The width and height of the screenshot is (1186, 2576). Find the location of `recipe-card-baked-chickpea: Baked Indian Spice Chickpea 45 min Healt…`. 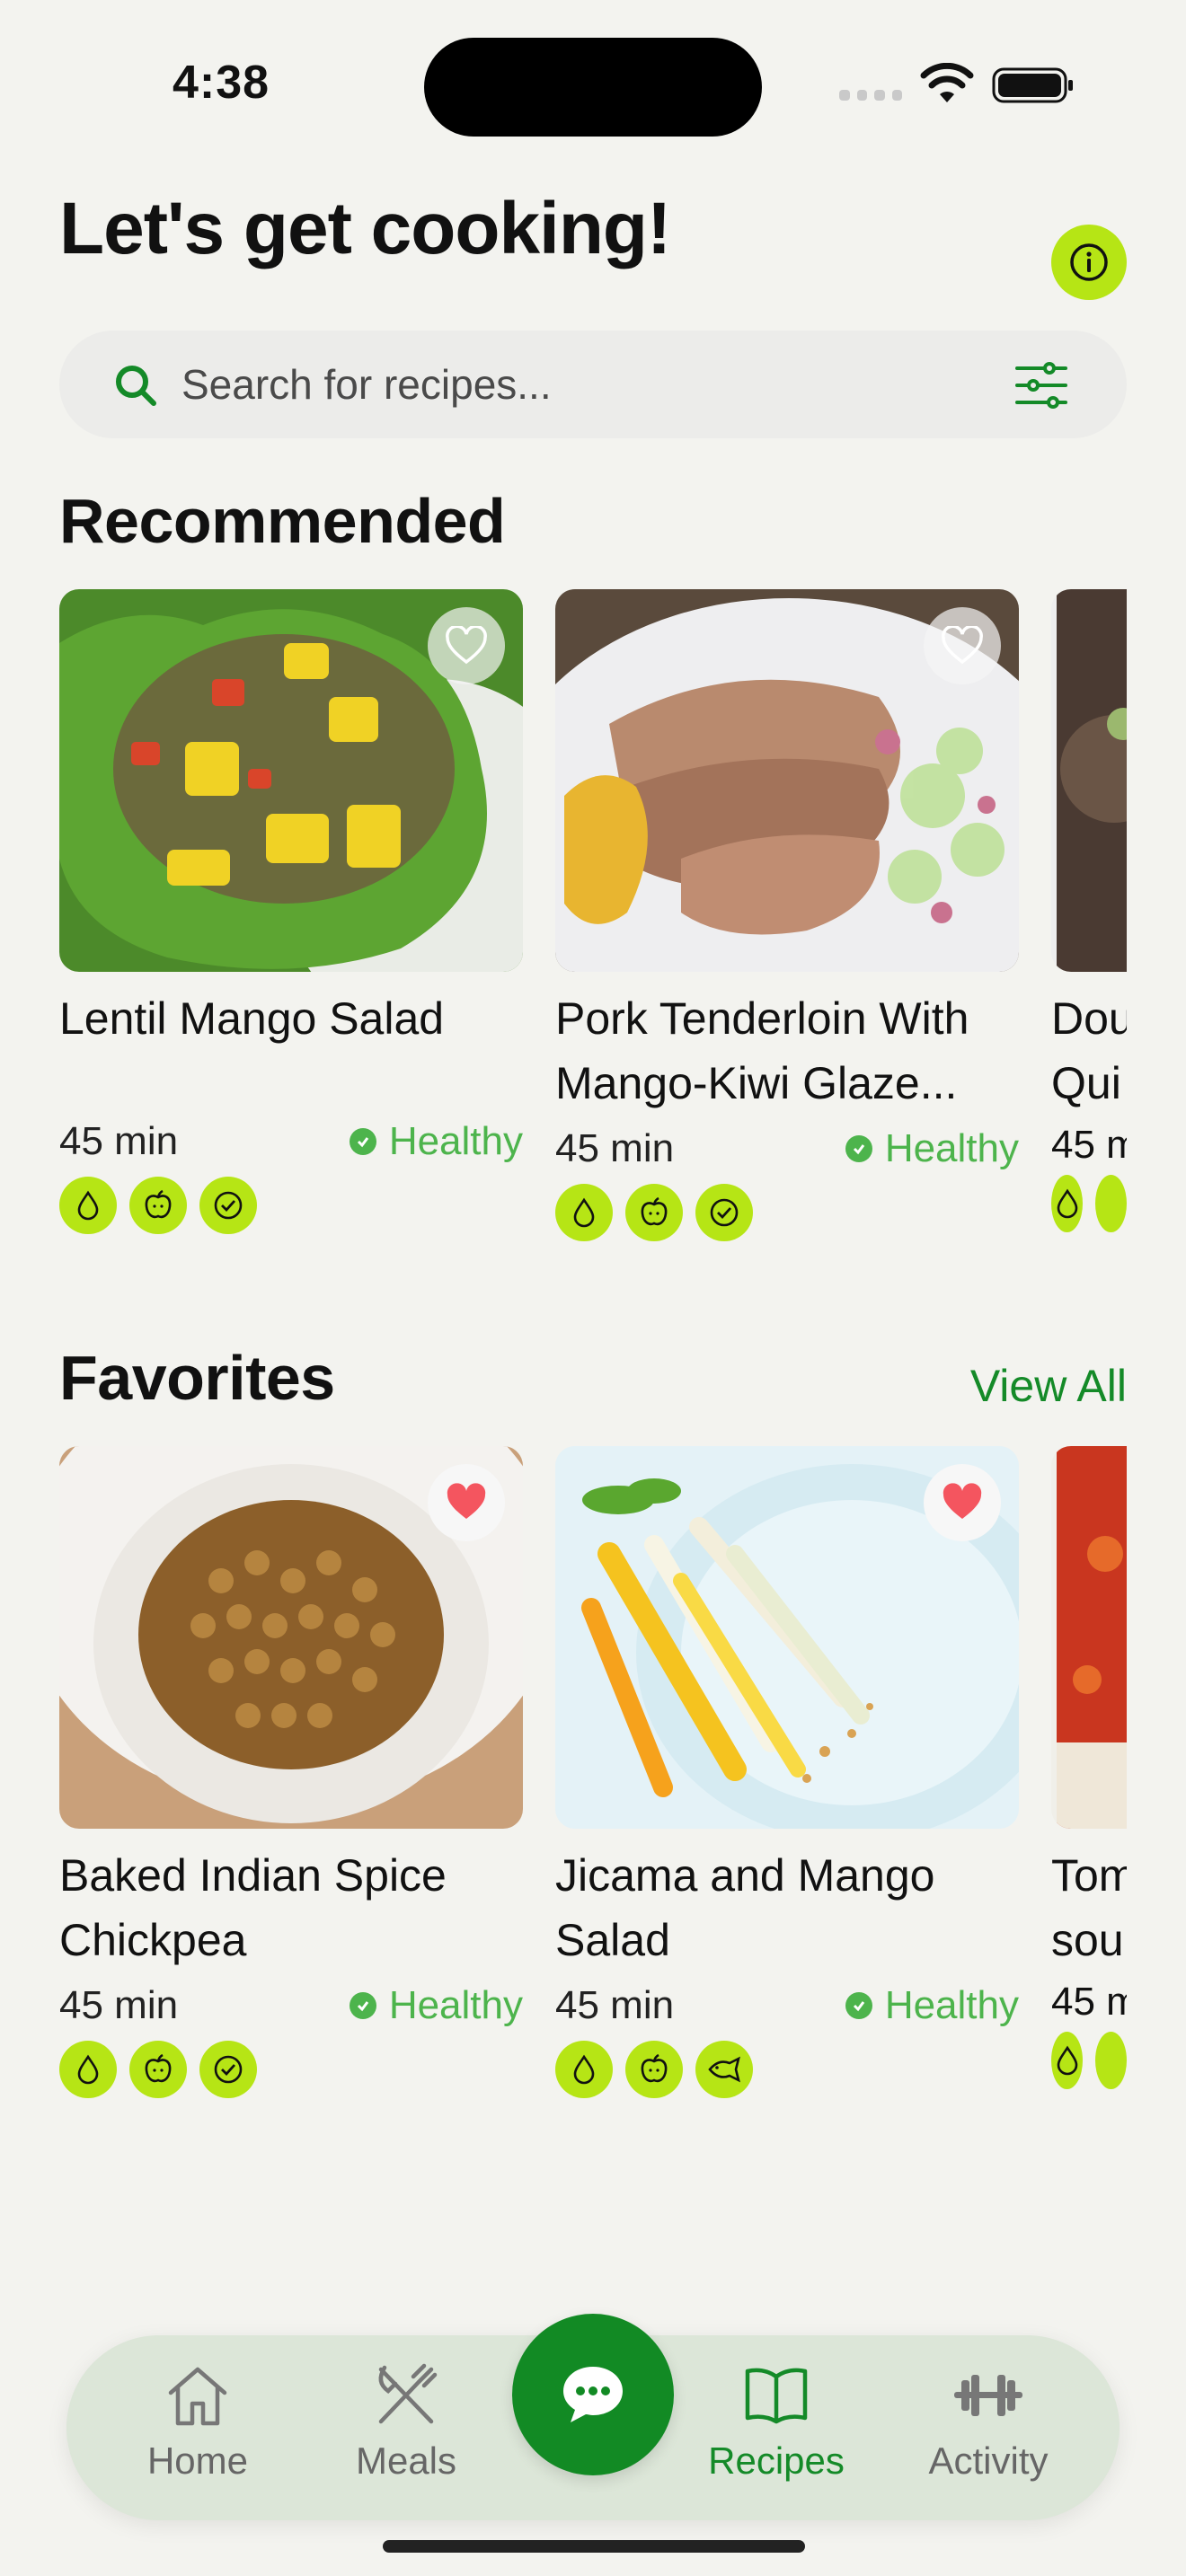

recipe-card-baked-chickpea: Baked Indian Spice Chickpea 45 min Healt… is located at coordinates (291, 1772).